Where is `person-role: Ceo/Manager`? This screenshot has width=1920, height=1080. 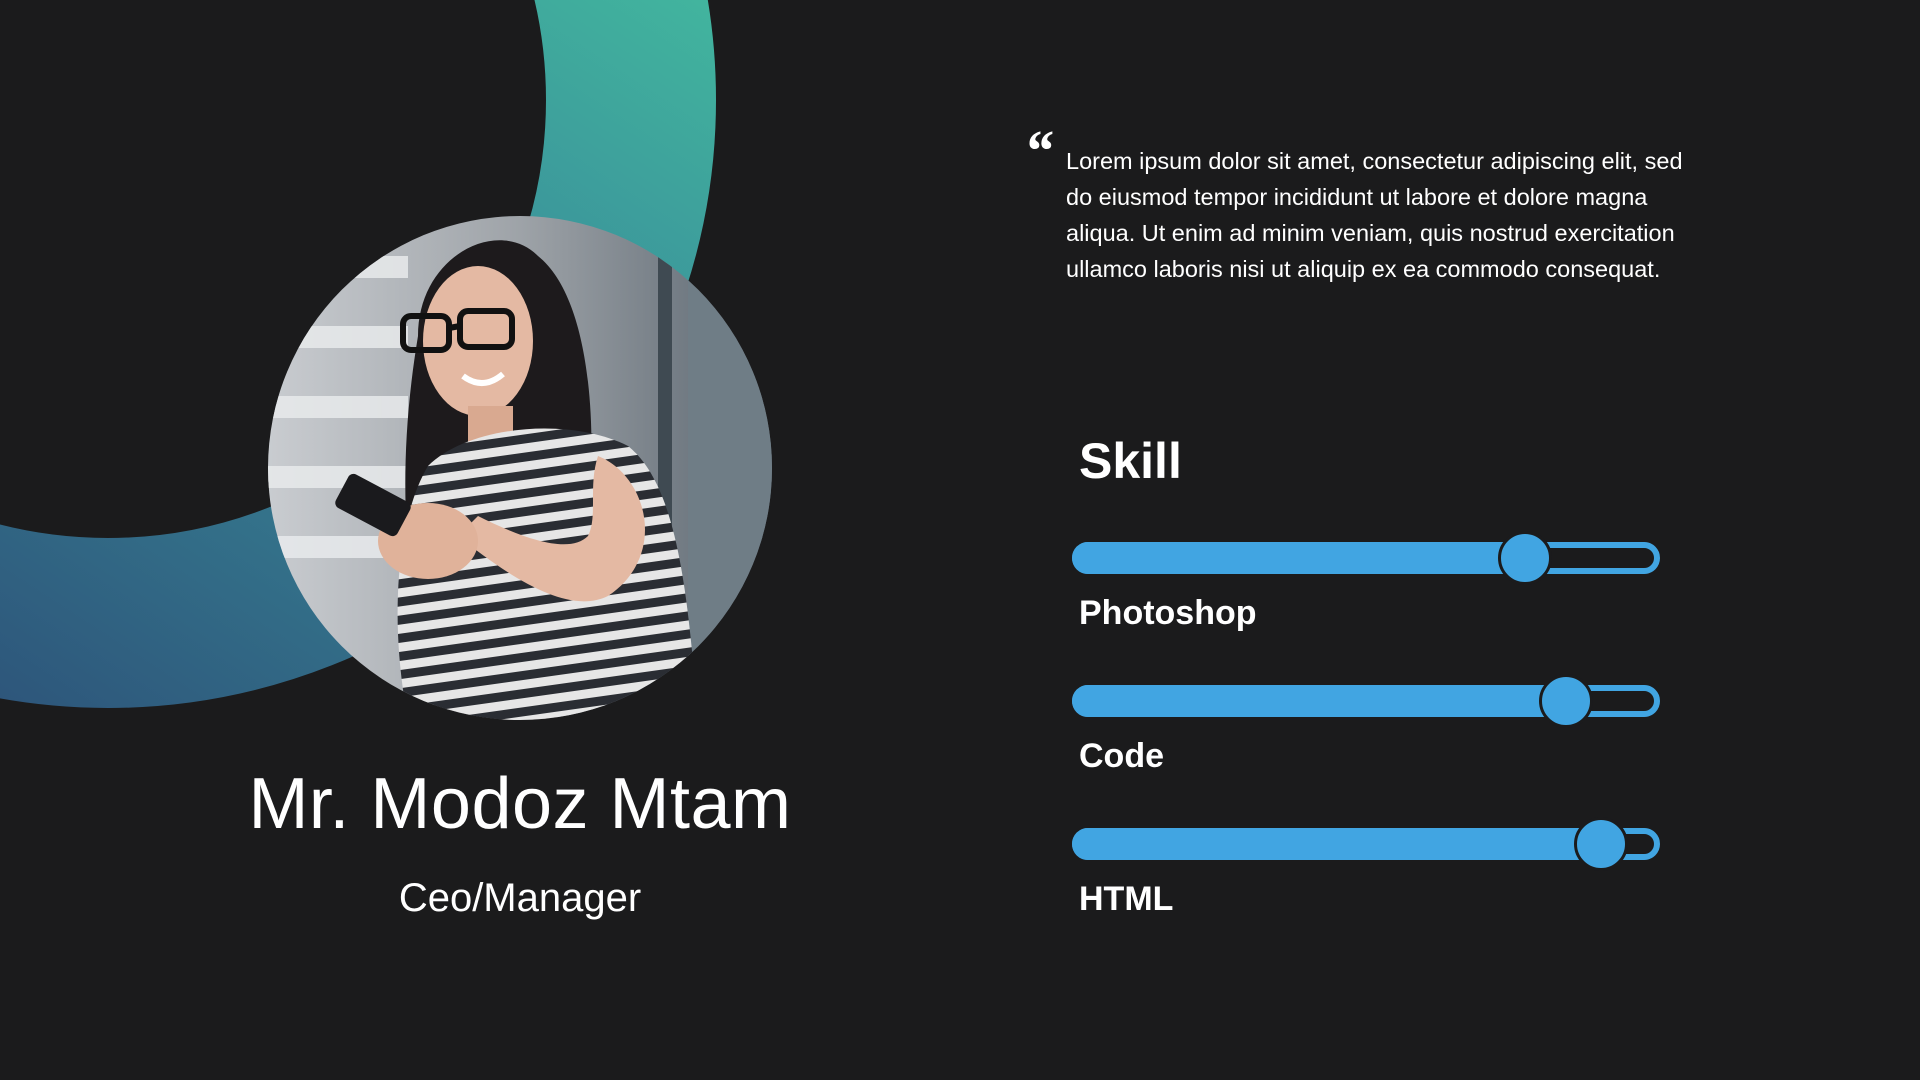 person-role: Ceo/Manager is located at coordinates (520, 898).